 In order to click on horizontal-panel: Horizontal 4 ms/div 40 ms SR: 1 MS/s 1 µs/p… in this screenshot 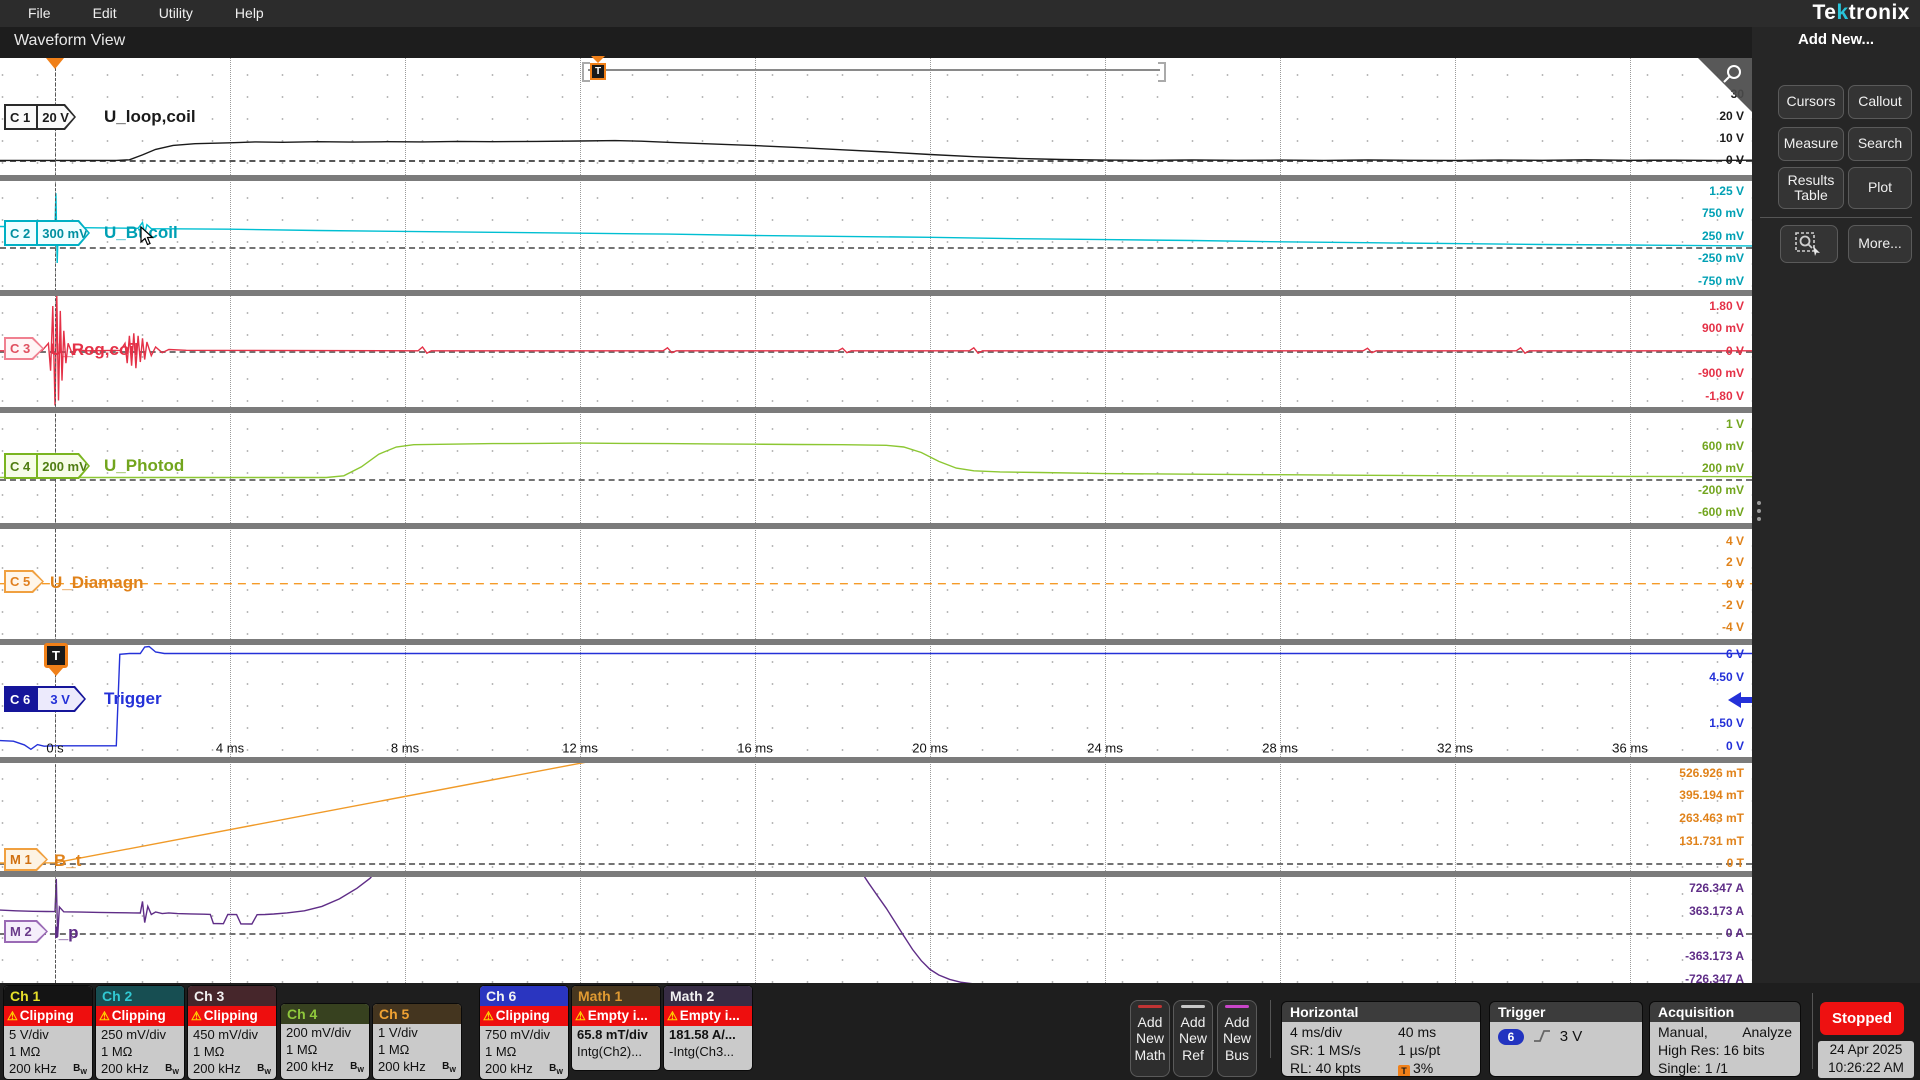, I will do `click(1381, 1039)`.